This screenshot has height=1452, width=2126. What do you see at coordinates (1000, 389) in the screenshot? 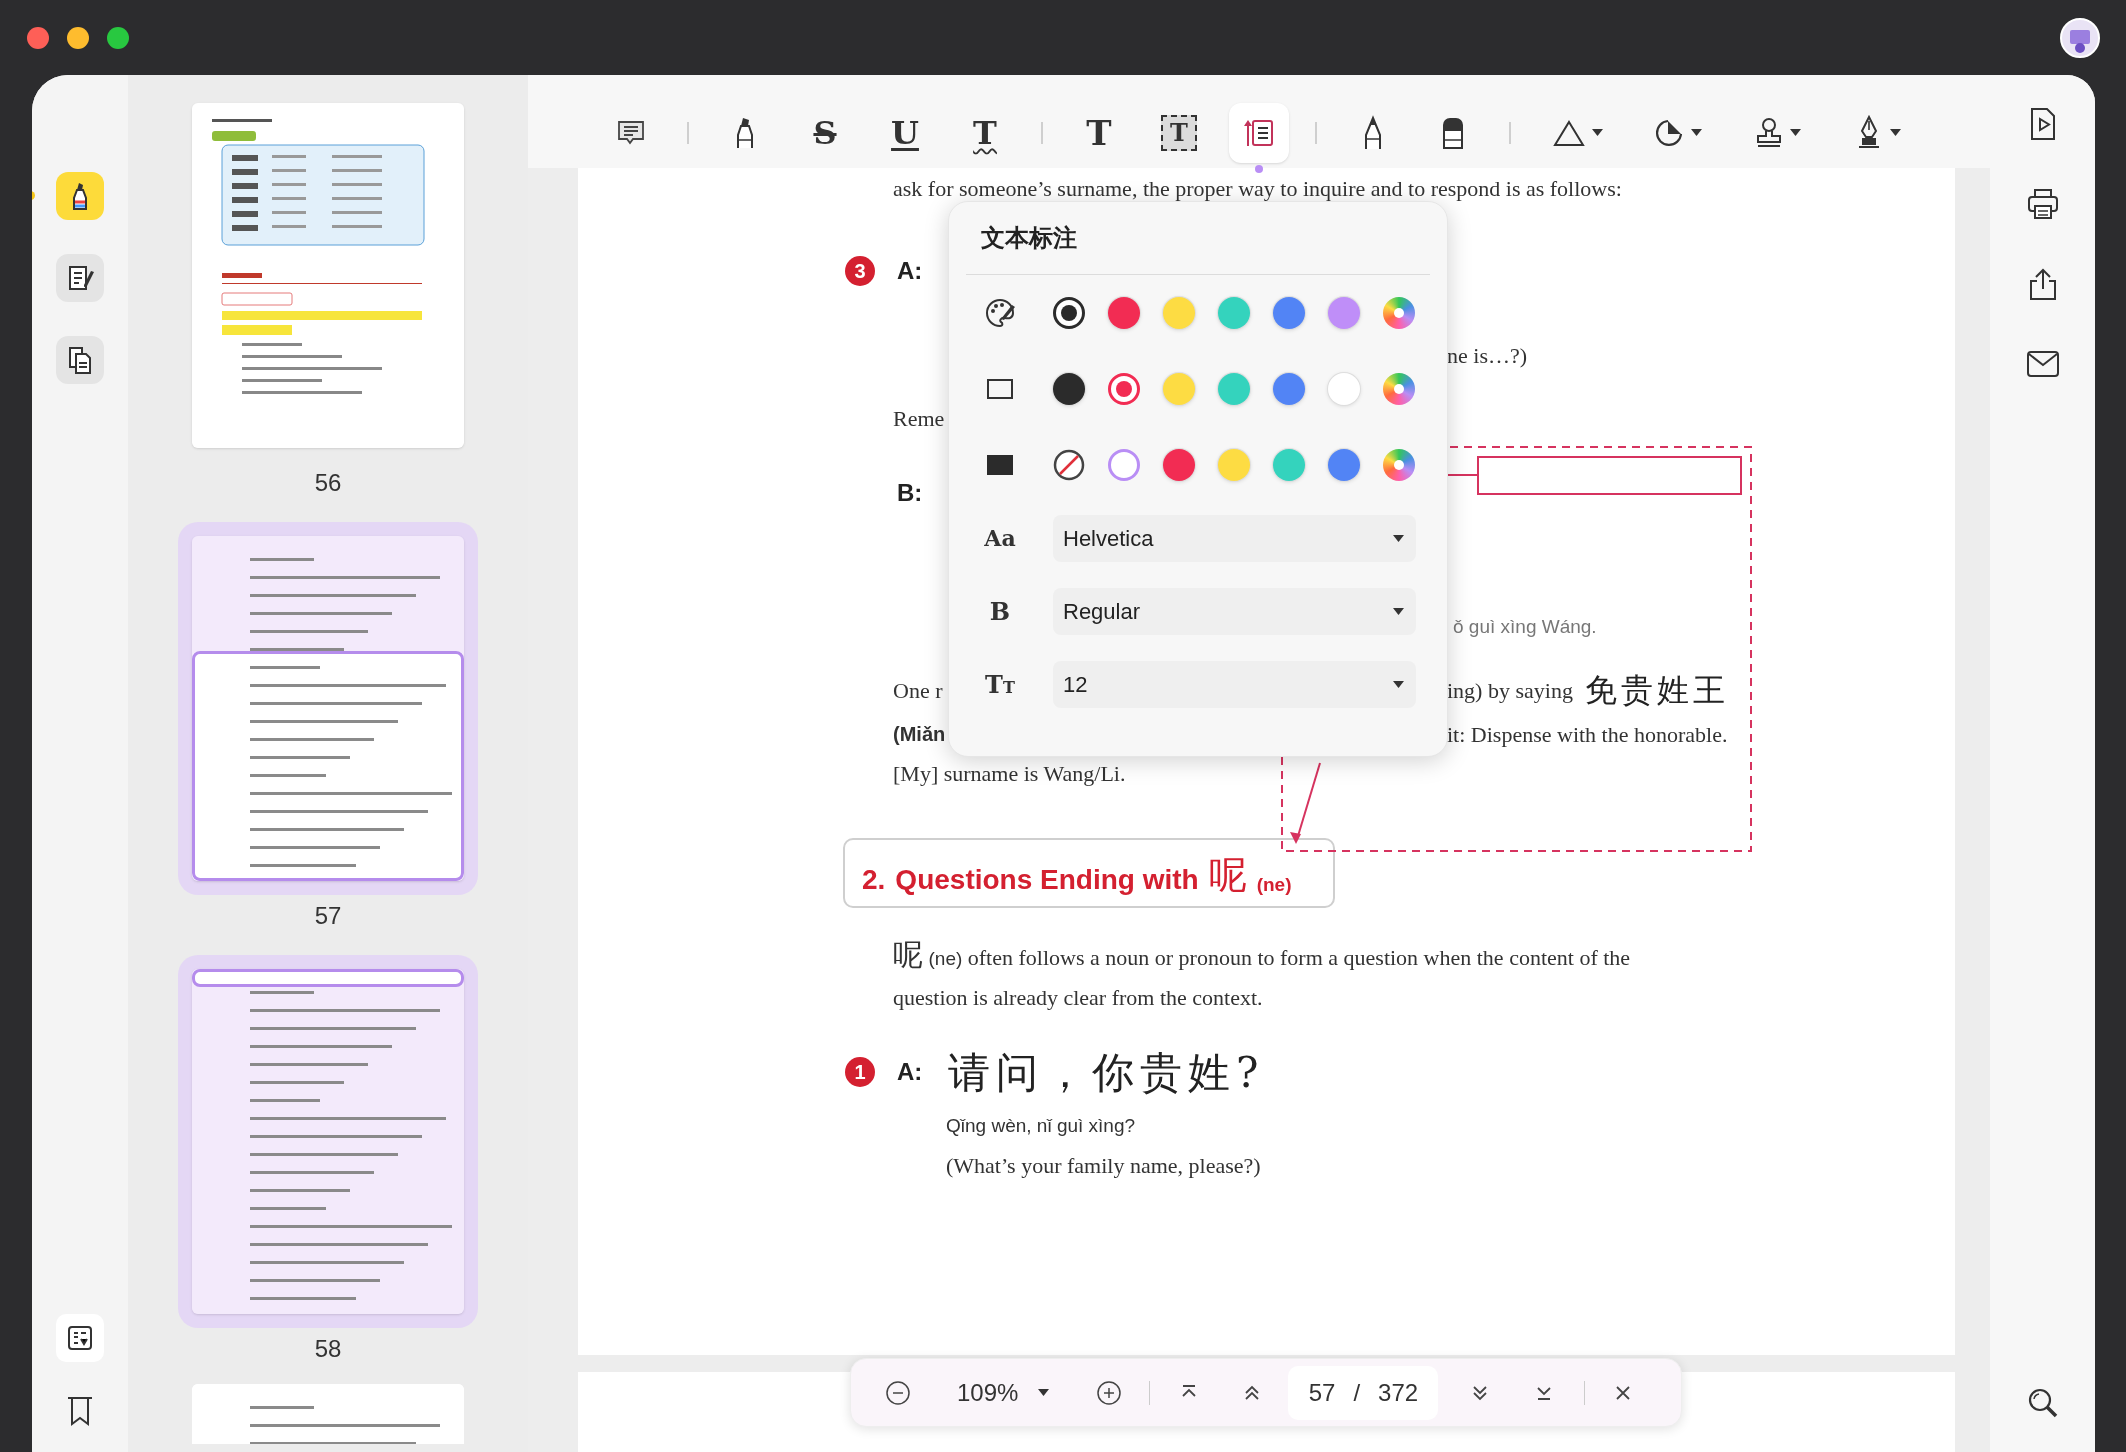
I see `rectangle-outline-icon` at bounding box center [1000, 389].